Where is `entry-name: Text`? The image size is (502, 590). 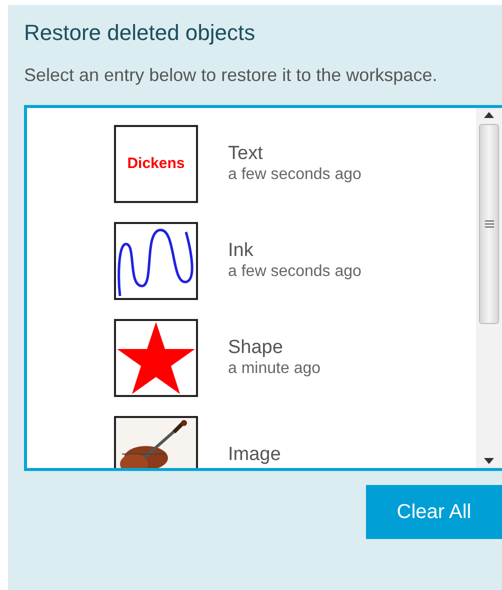
entry-name: Text is located at coordinates (295, 154).